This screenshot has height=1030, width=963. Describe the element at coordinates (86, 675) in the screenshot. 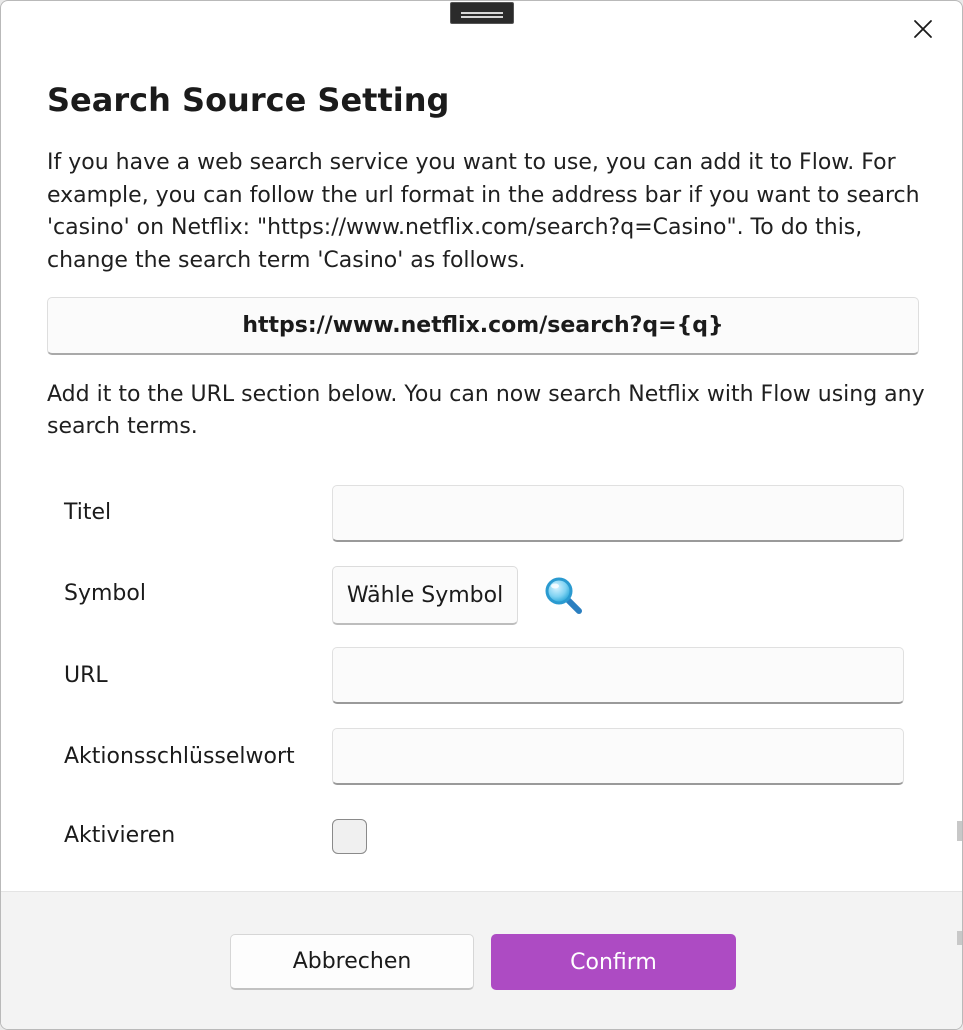

I see `url-label: URL` at that location.